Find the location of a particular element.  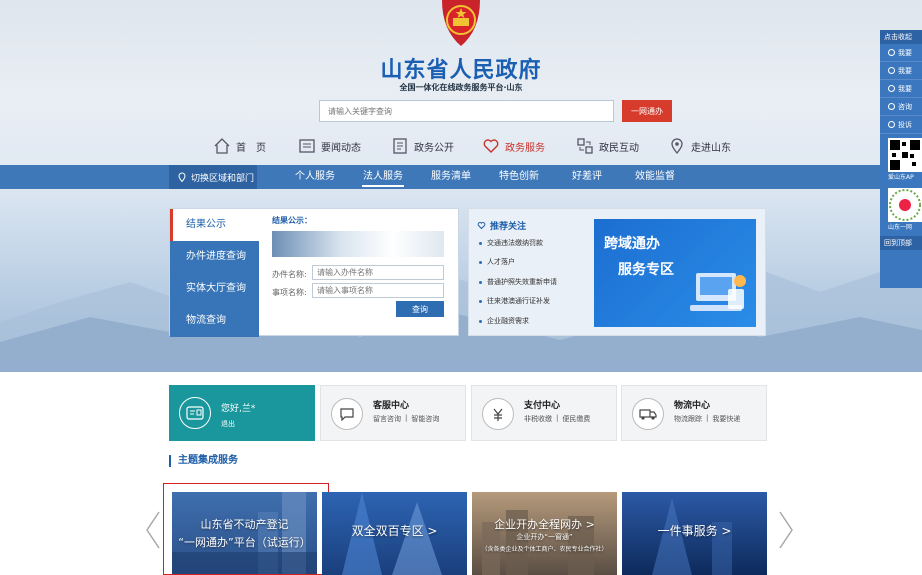

search-button: 一网通办 is located at coordinates (647, 111).